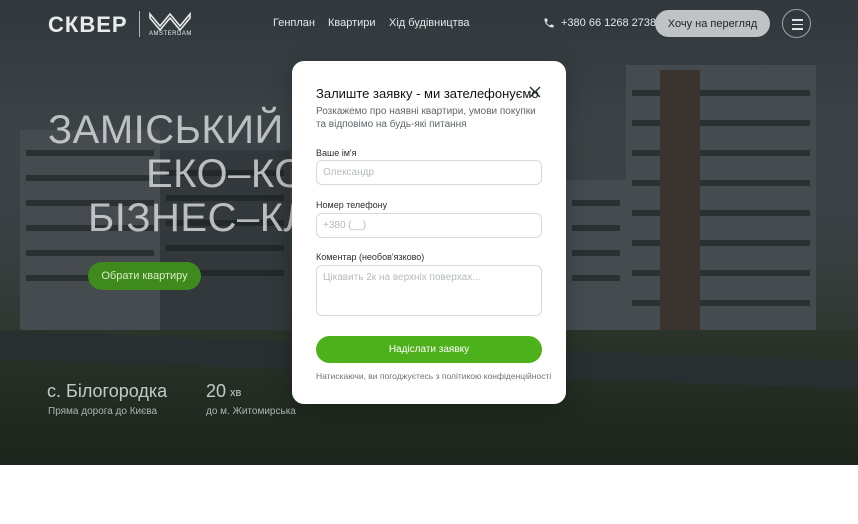  What do you see at coordinates (535, 92) in the screenshot?
I see `close-icon` at bounding box center [535, 92].